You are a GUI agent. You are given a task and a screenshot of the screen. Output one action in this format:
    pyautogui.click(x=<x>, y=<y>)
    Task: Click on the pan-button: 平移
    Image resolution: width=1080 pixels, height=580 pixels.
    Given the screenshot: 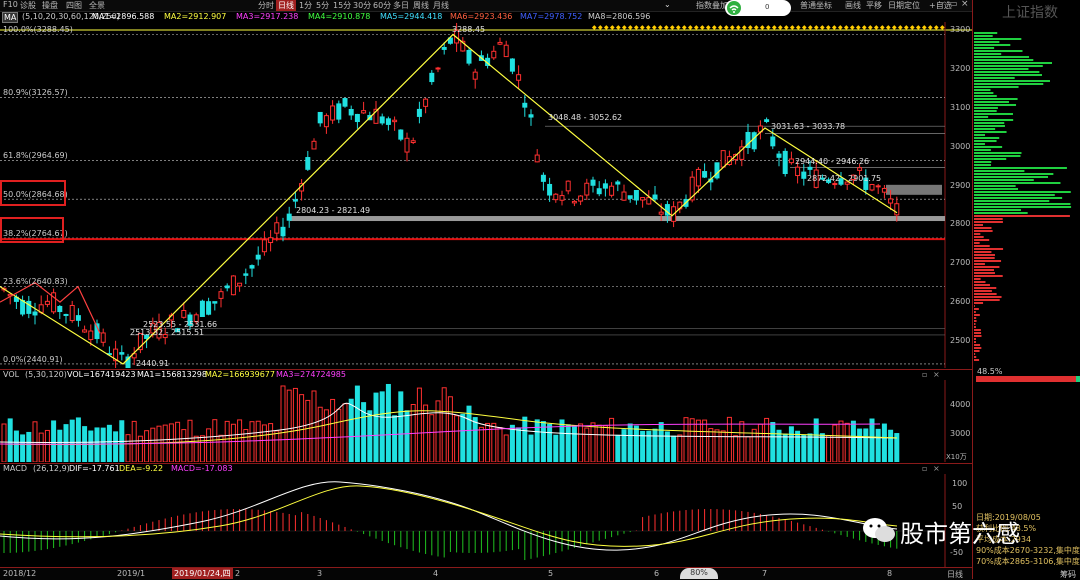 What is the action you would take?
    pyautogui.click(x=874, y=5)
    